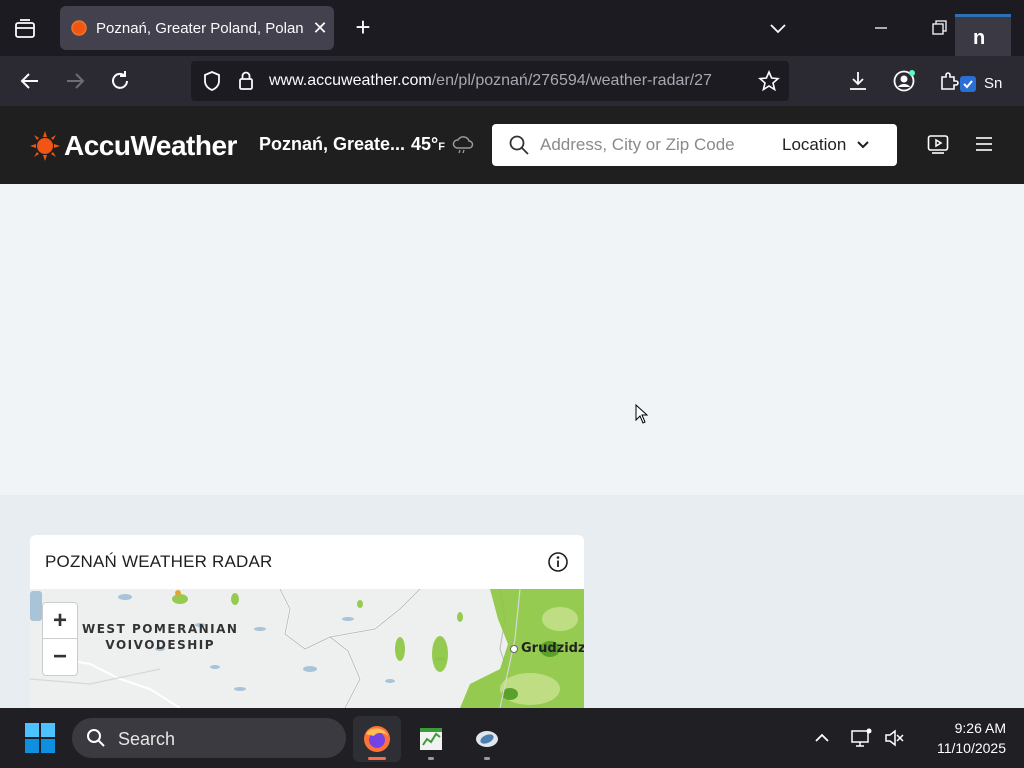  I want to click on volume-muted-icon, so click(894, 738).